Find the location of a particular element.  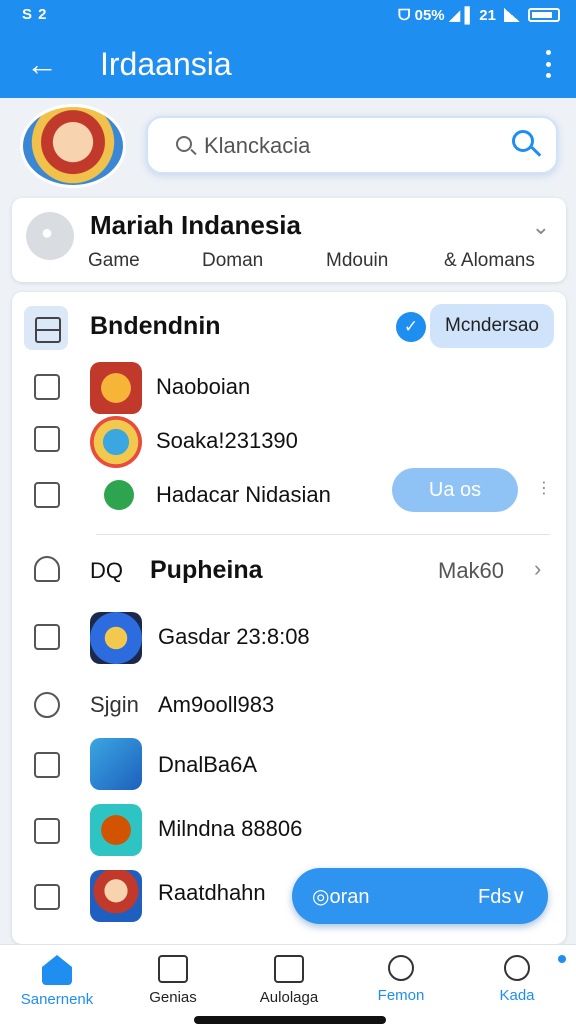

status-time: S 2 is located at coordinates (35, 14).